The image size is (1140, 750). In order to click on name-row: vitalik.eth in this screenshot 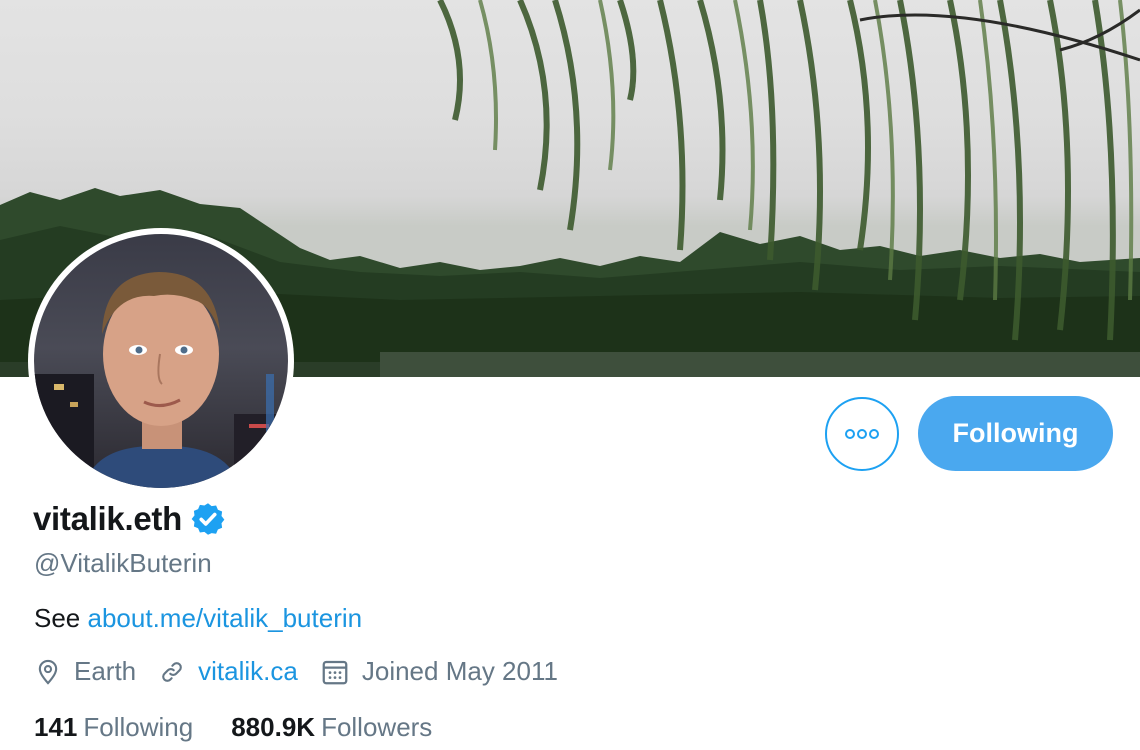, I will do `click(129, 519)`.